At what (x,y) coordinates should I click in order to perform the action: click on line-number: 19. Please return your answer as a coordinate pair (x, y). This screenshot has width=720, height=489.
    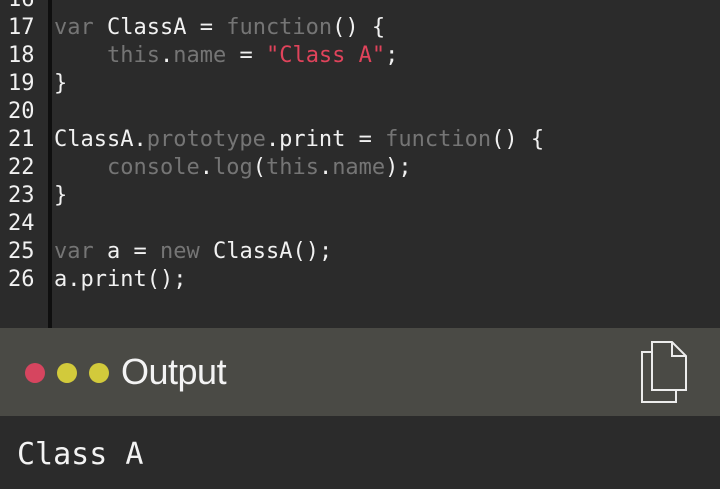
    Looking at the image, I should click on (21, 83).